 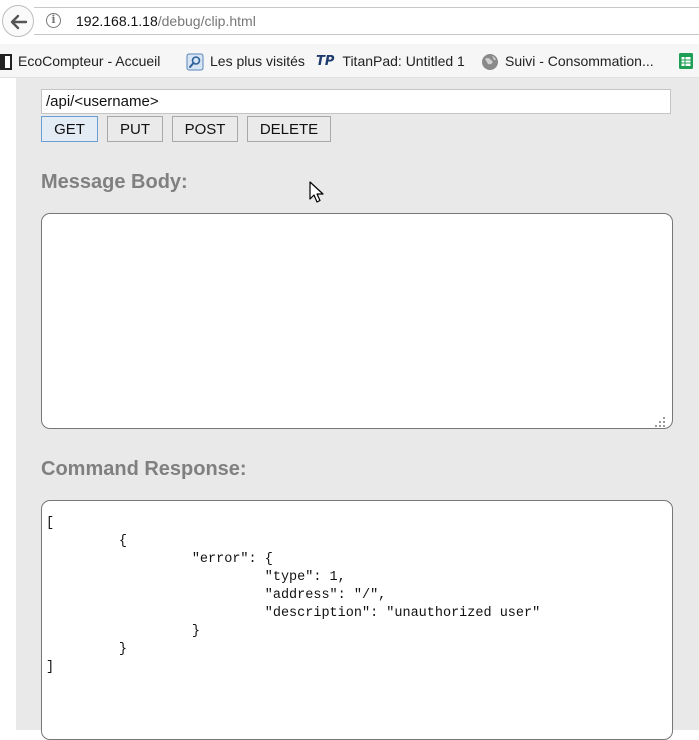 I want to click on bookmark-titanpad: TP TitanPad: Untitled 1, so click(x=390, y=61).